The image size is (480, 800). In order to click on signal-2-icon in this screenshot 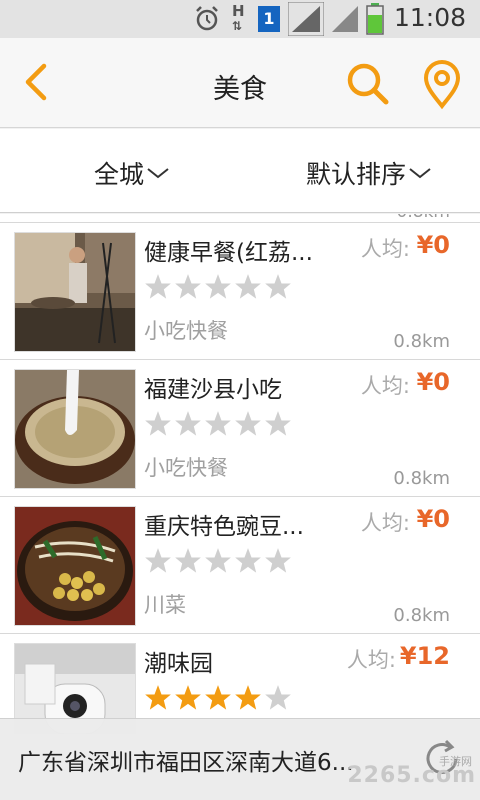, I will do `click(345, 19)`.